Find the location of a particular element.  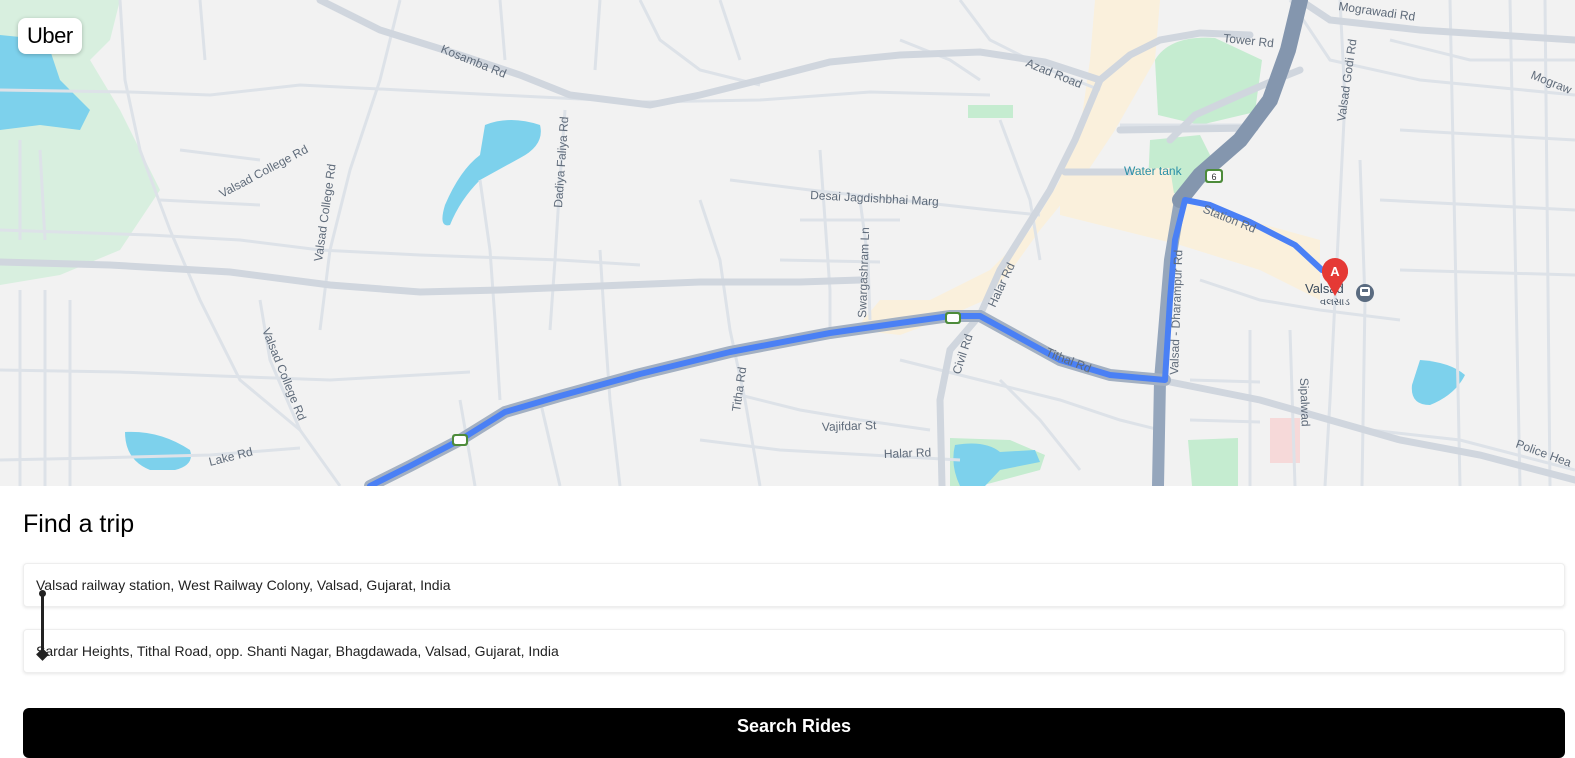

search-rides-button: Search Rides is located at coordinates (794, 733).